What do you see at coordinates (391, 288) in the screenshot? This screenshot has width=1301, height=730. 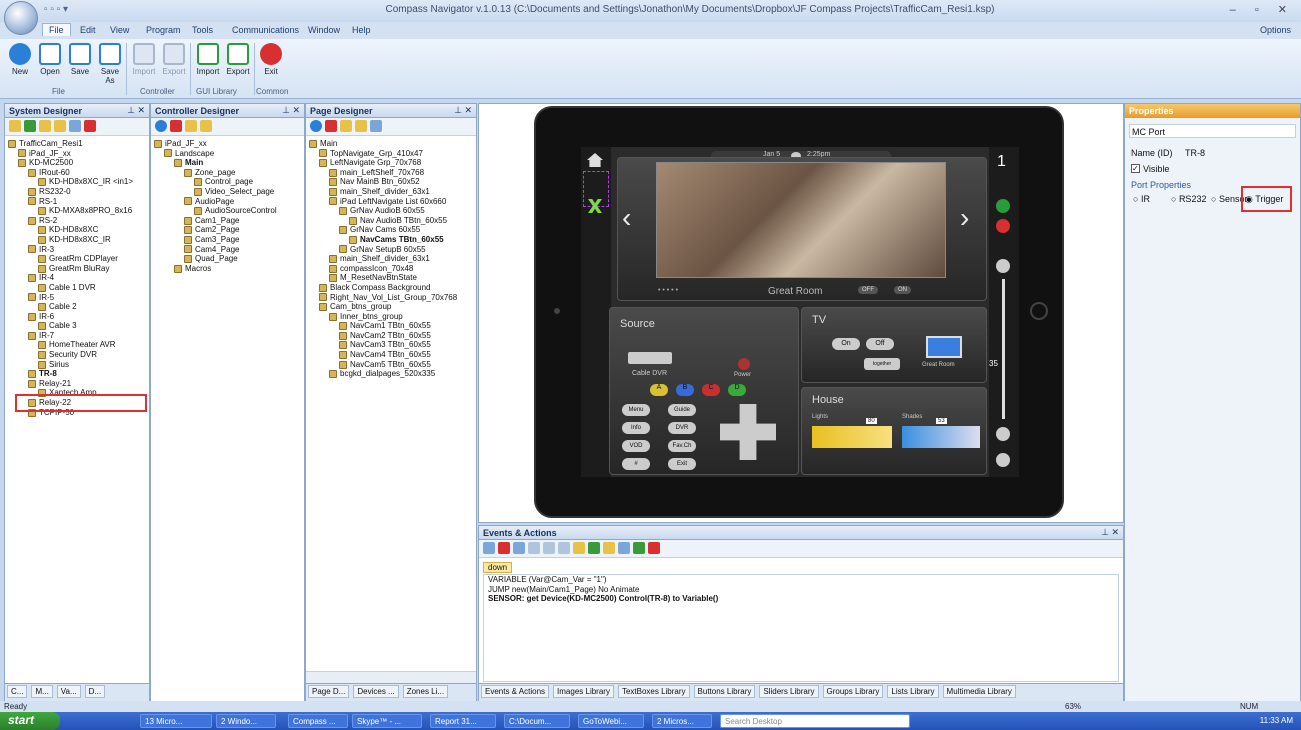 I see `tree-node: Black Compass Background` at bounding box center [391, 288].